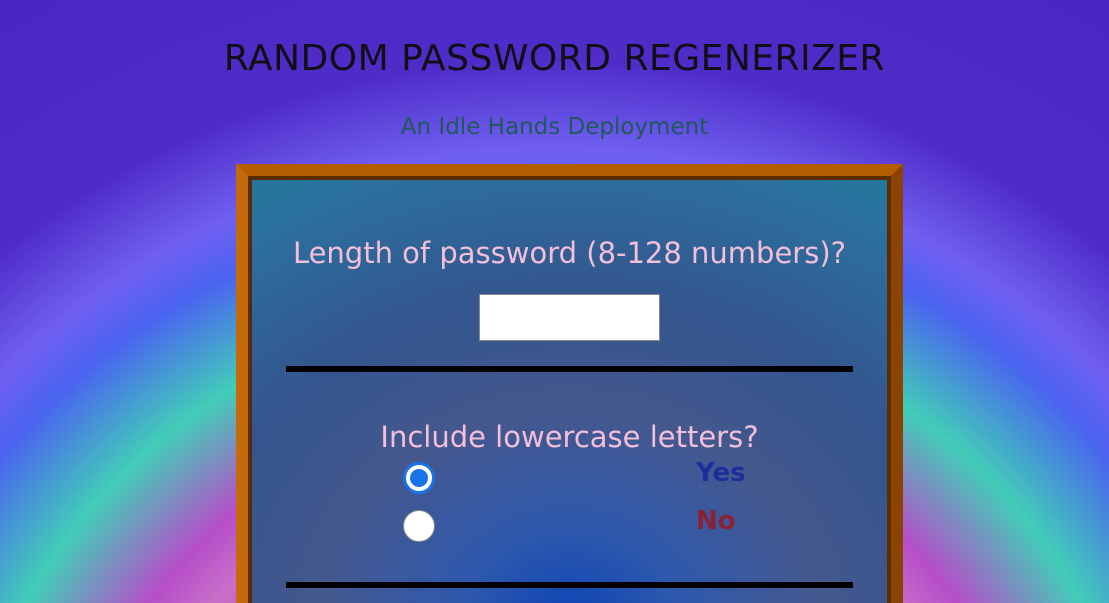  I want to click on lowercase-no-radio, so click(419, 526).